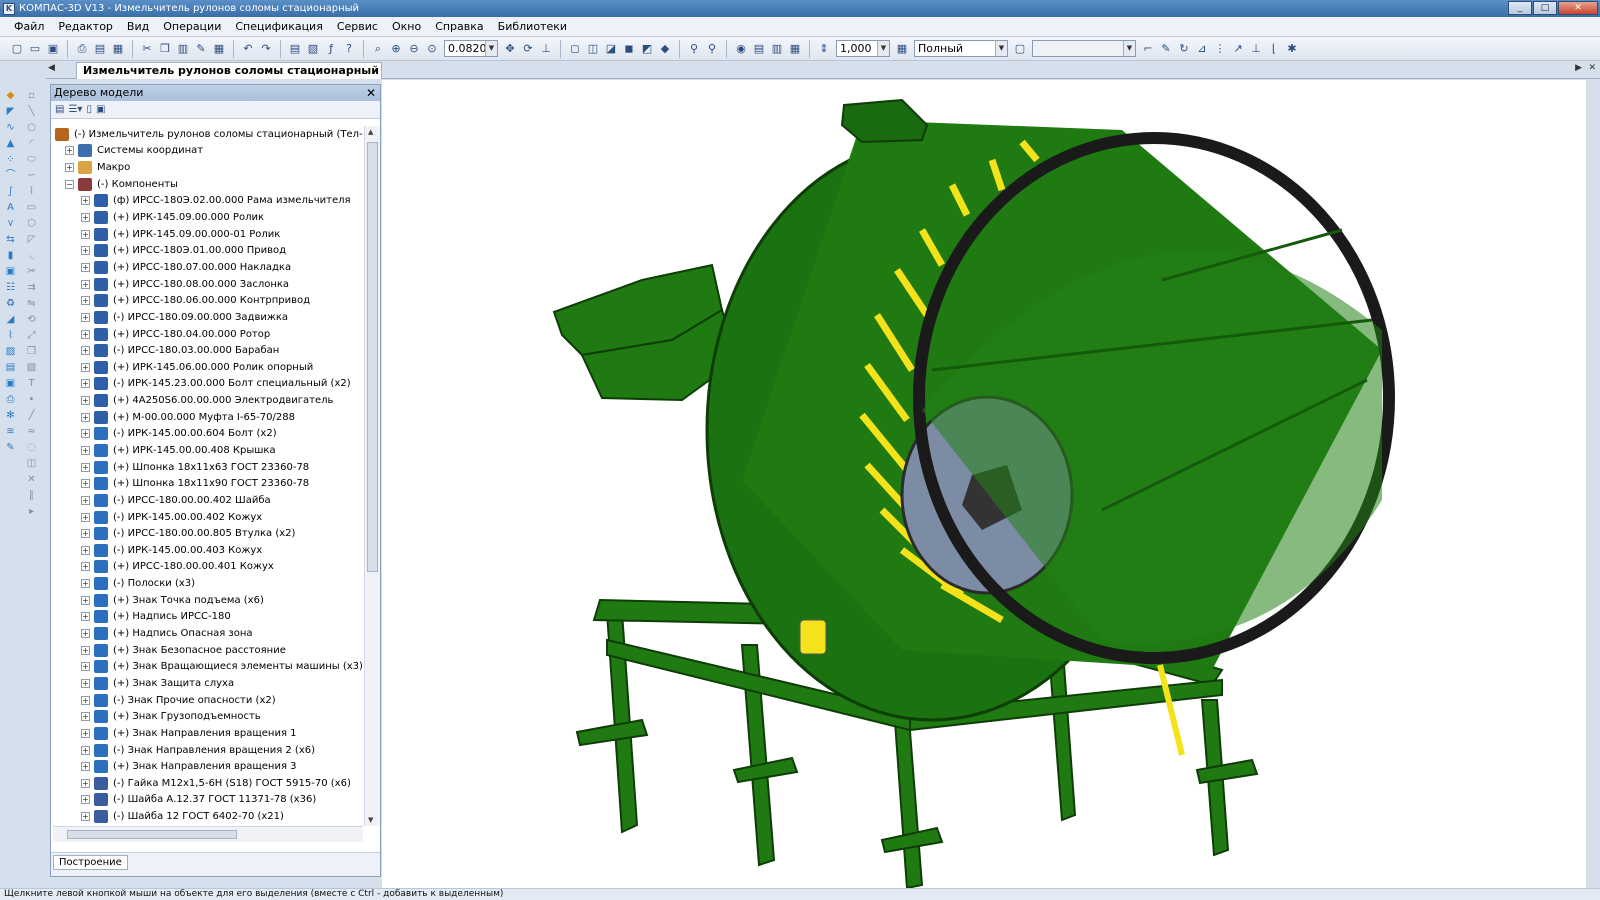 Image resolution: width=1600 pixels, height=900 pixels. What do you see at coordinates (10, 335) in the screenshot?
I see `pipeline-icon: ⌇` at bounding box center [10, 335].